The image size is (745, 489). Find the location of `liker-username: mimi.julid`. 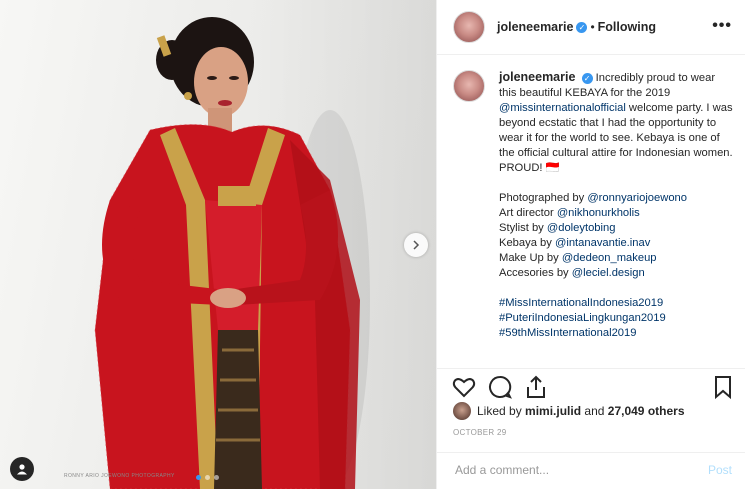

liker-username: mimi.julid is located at coordinates (553, 411).